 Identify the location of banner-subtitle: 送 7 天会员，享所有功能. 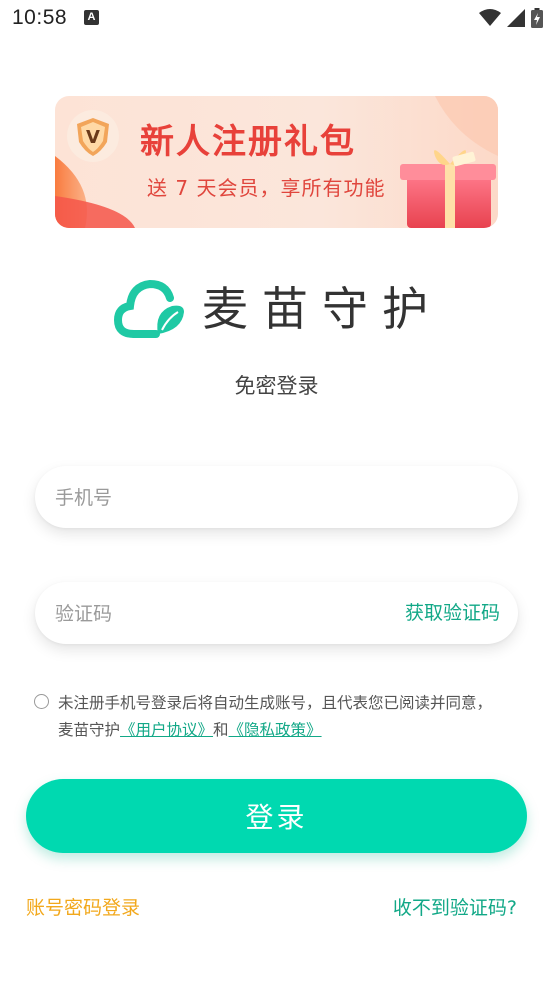
(266, 188).